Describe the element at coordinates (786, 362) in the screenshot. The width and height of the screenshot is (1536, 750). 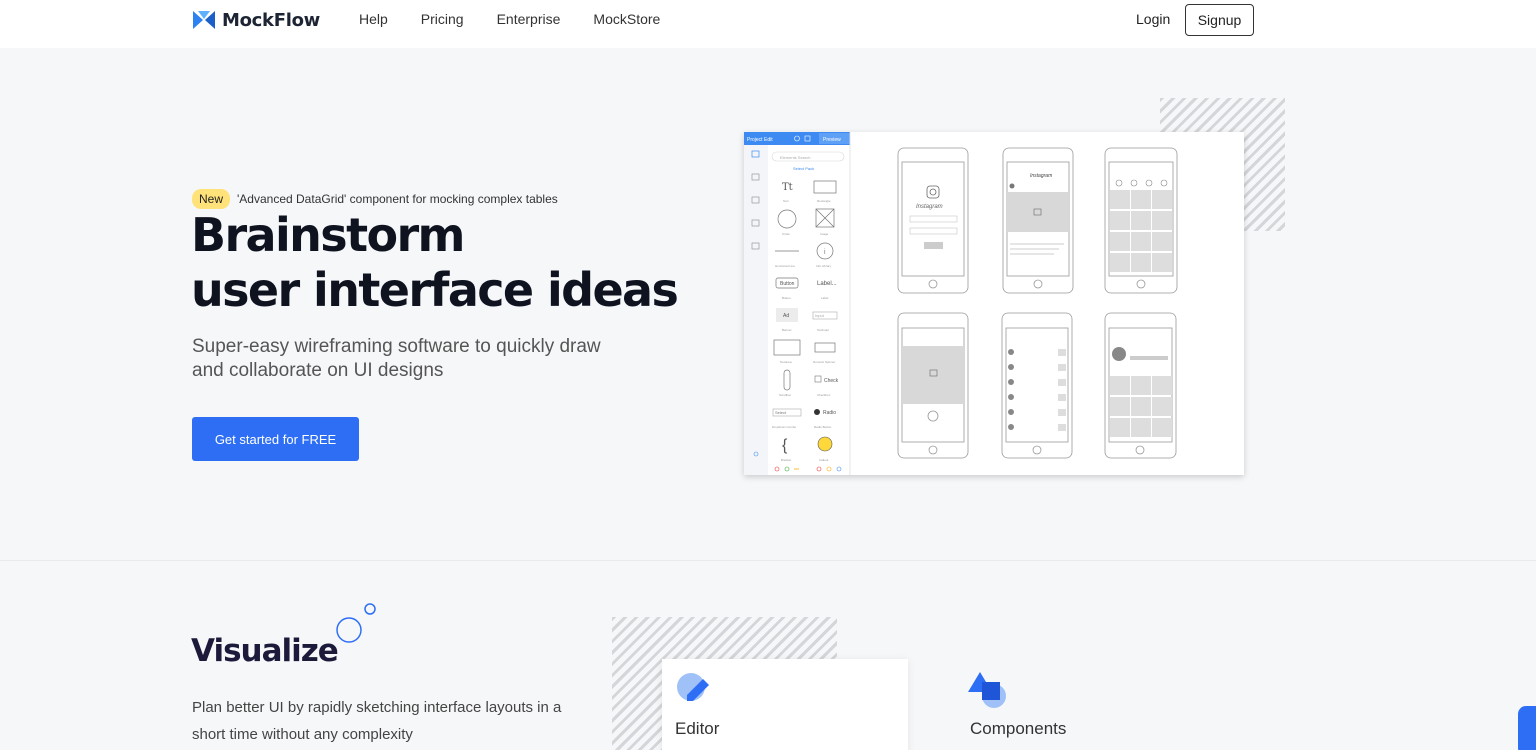
I see `caption-textarea: Textarea` at that location.